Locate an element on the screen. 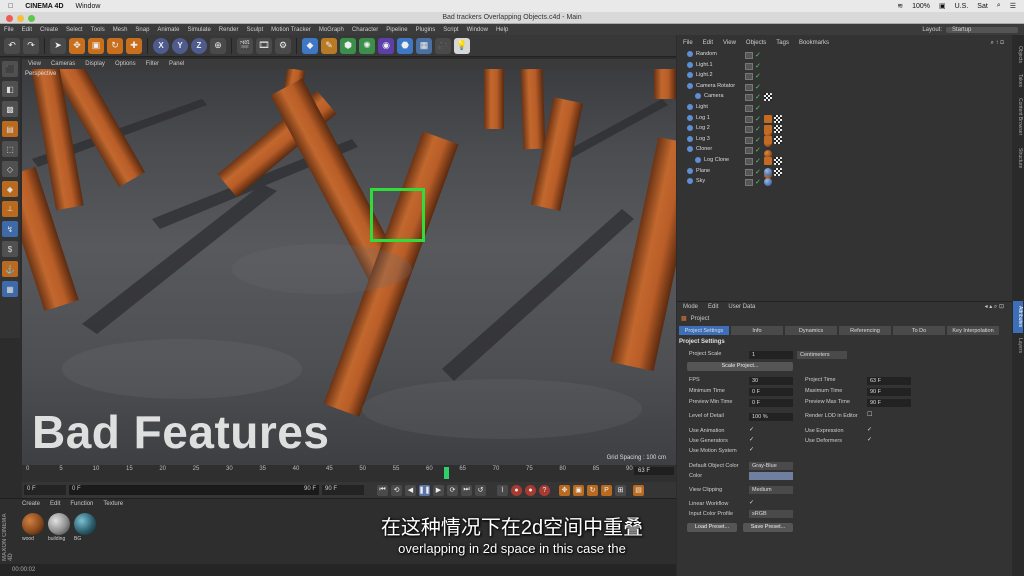  tab-key-interpolation: Key Interpolation is located at coordinates (973, 330).